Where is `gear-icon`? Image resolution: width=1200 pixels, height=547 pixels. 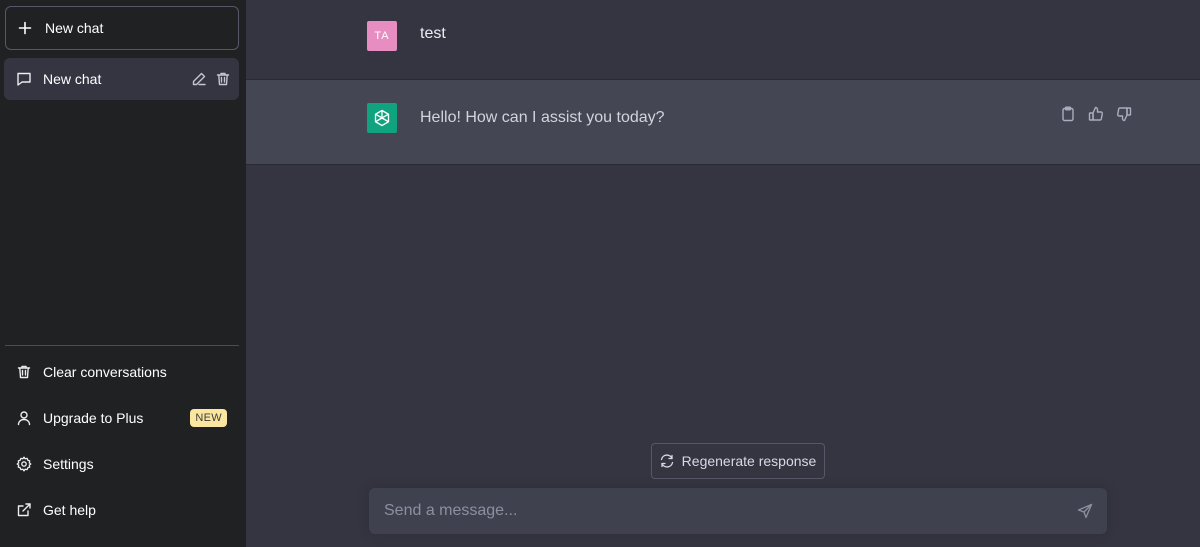 gear-icon is located at coordinates (24, 464).